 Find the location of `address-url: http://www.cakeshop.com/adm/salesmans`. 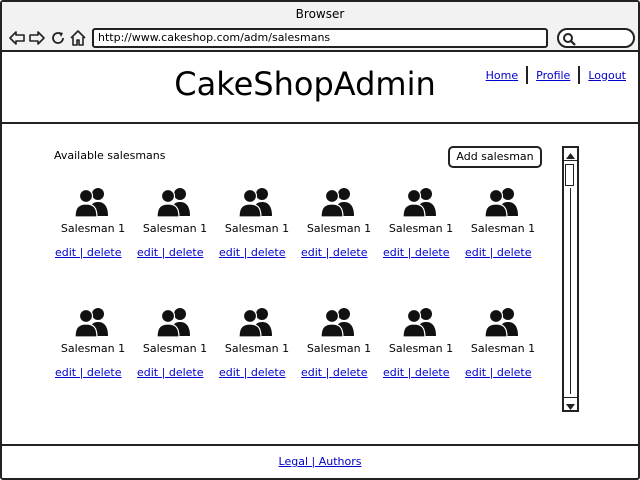

address-url: http://www.cakeshop.com/adm/salesmans is located at coordinates (214, 37).